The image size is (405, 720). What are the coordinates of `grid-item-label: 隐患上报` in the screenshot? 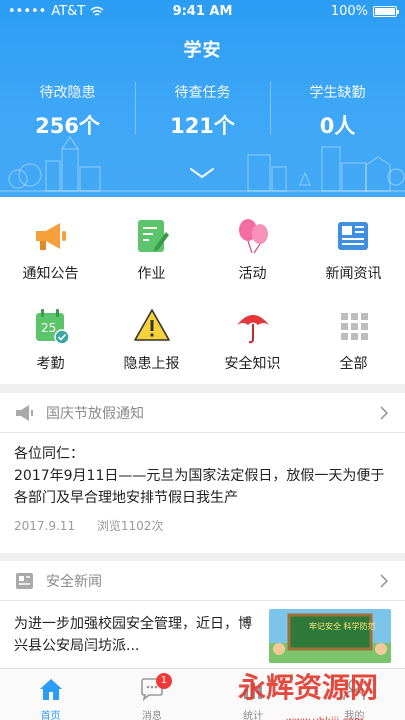 It's located at (151, 364).